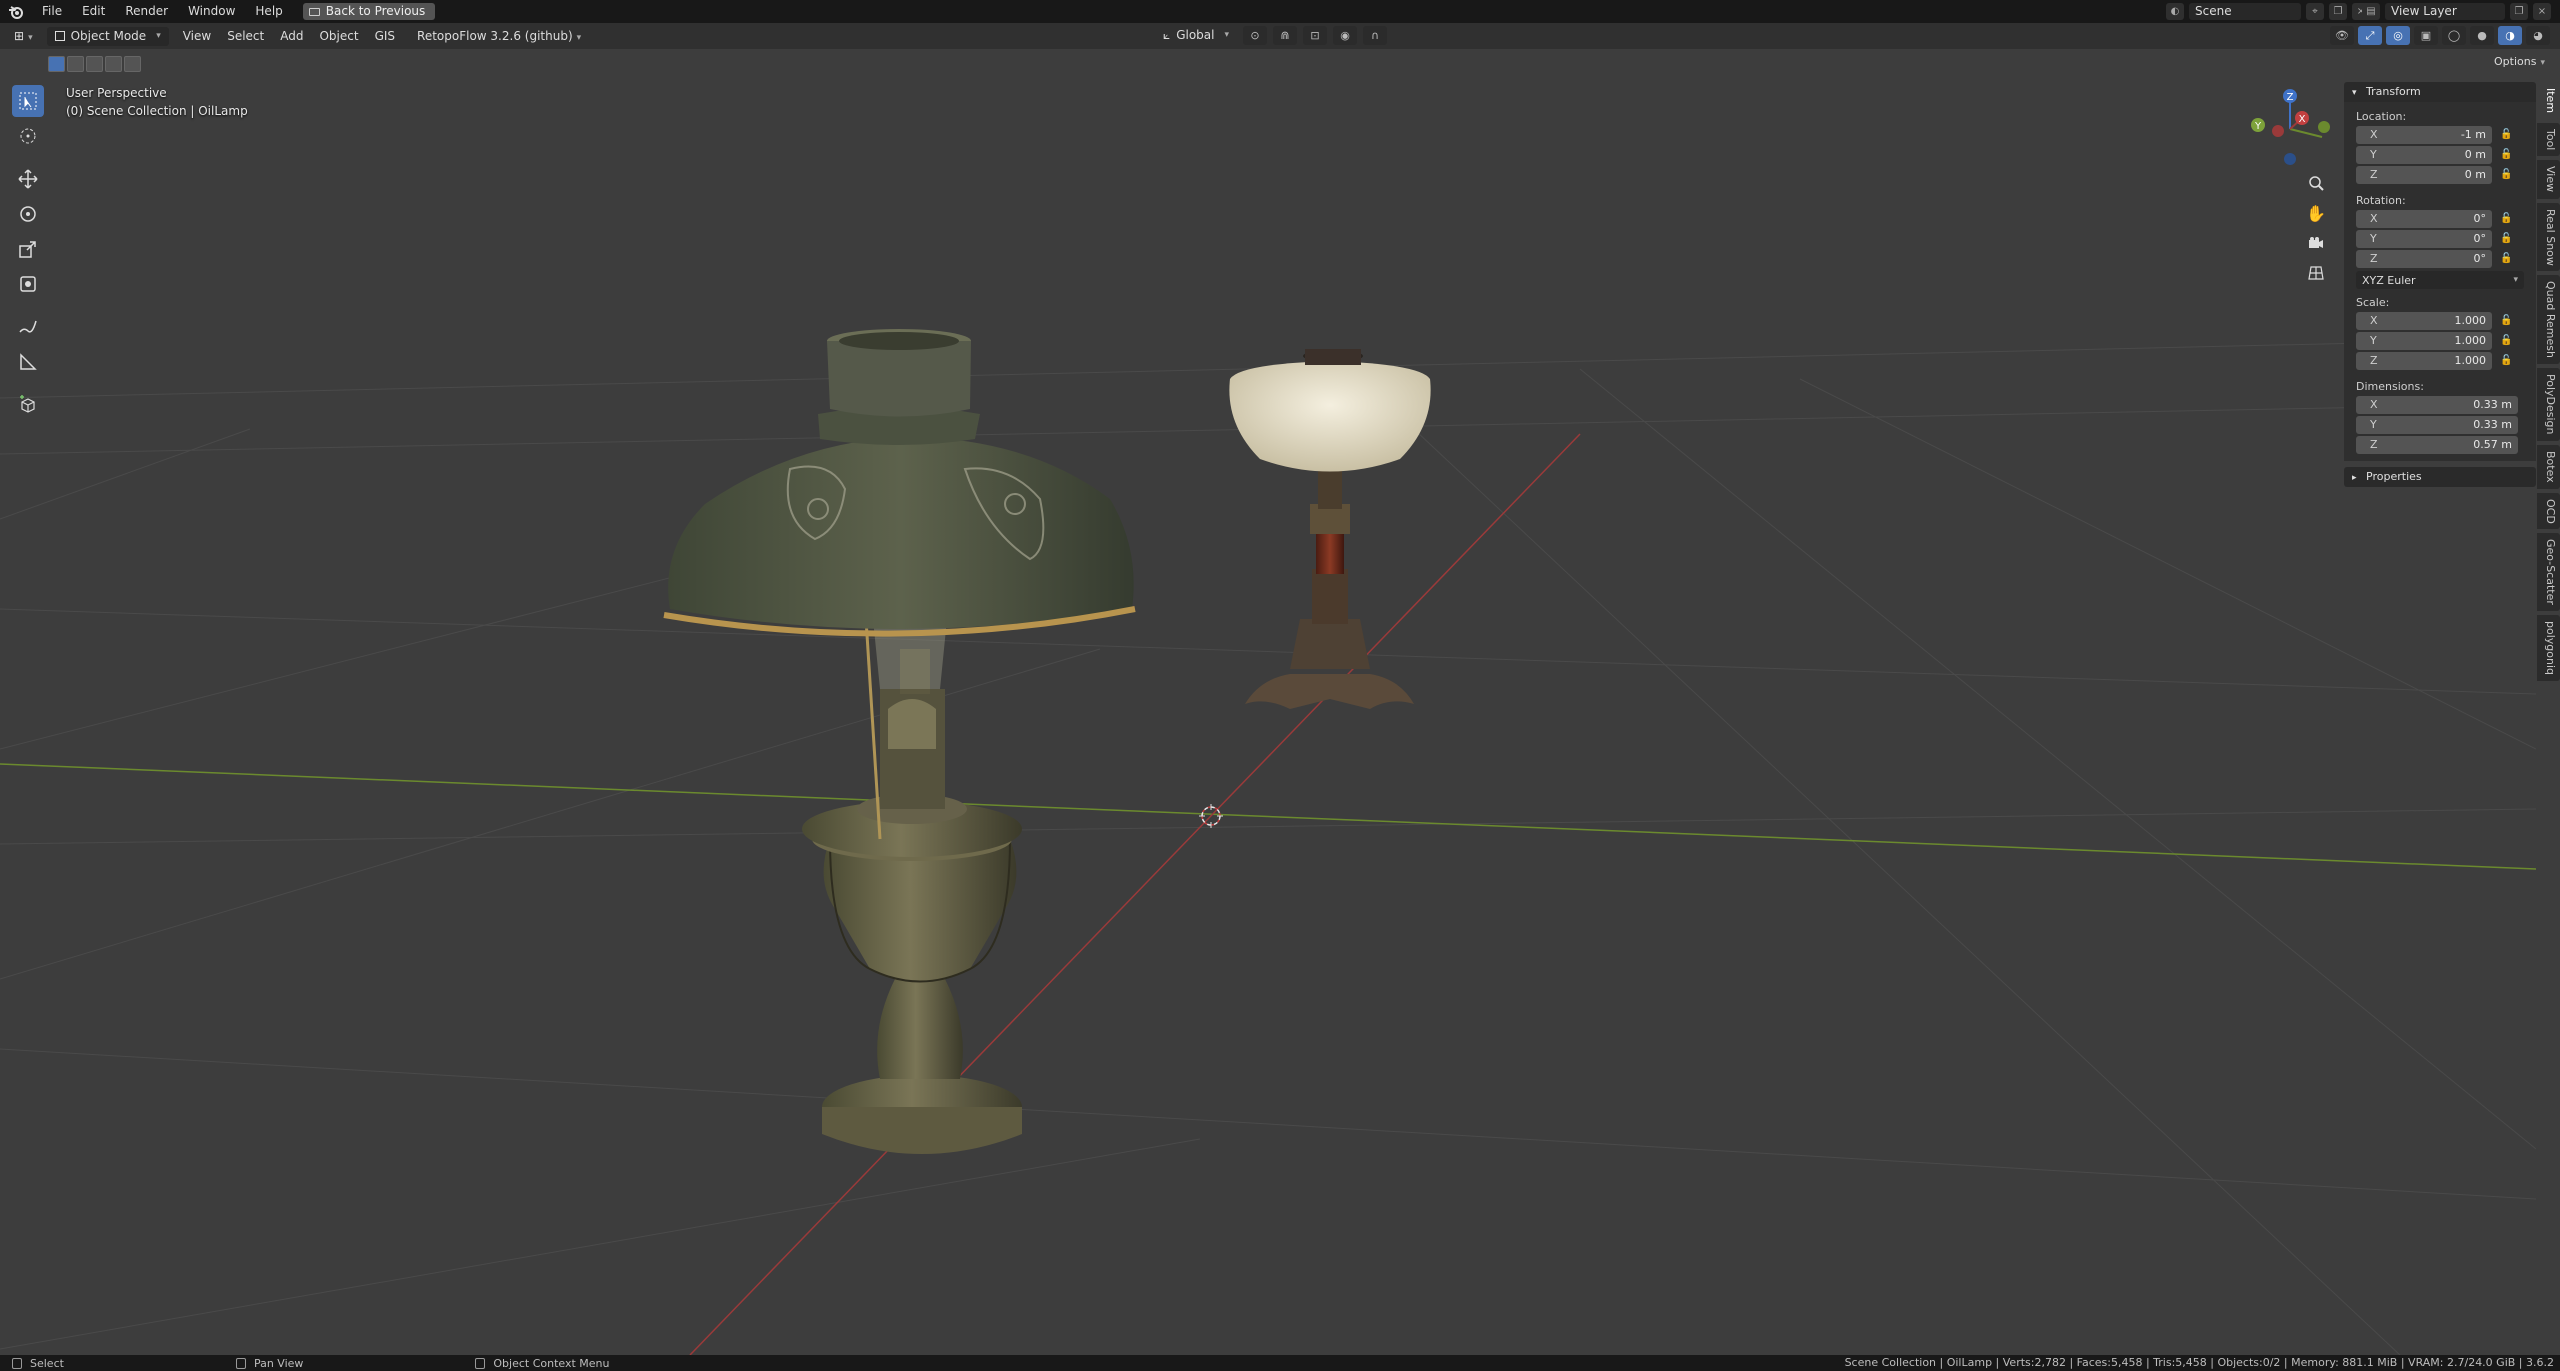 This screenshot has width=2560, height=1371. I want to click on menu-file: File, so click(52, 11).